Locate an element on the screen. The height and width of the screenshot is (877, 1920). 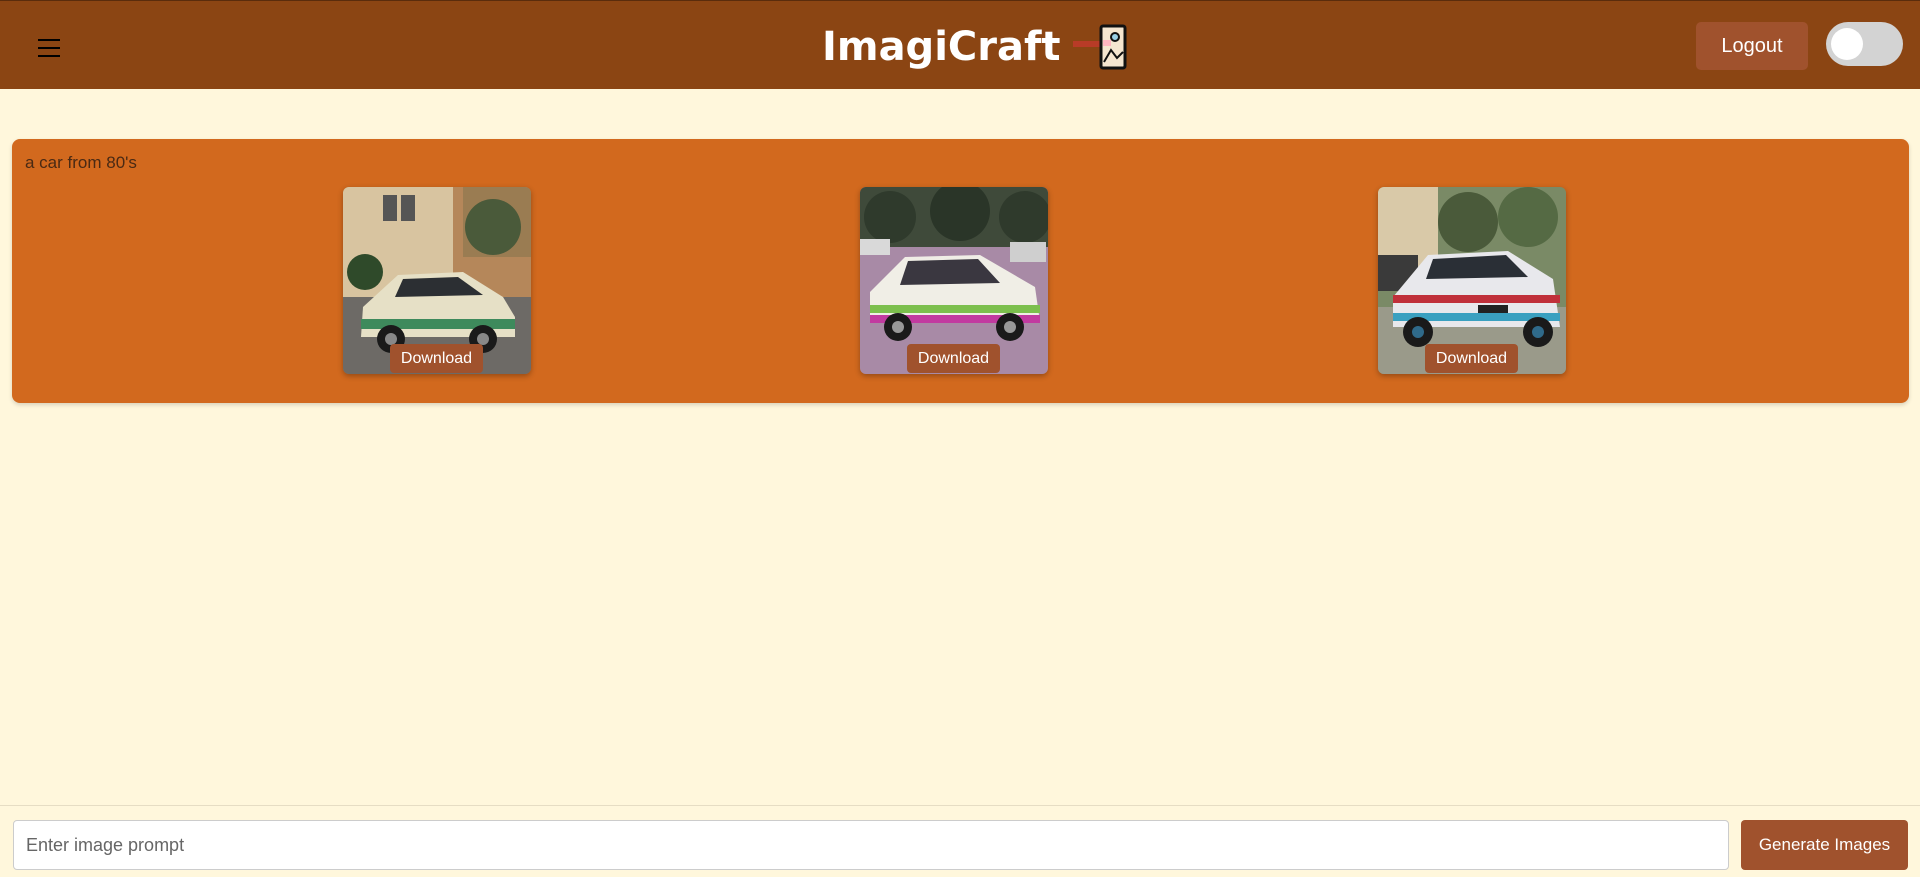
generated-image-1: Download is located at coordinates (437, 280).